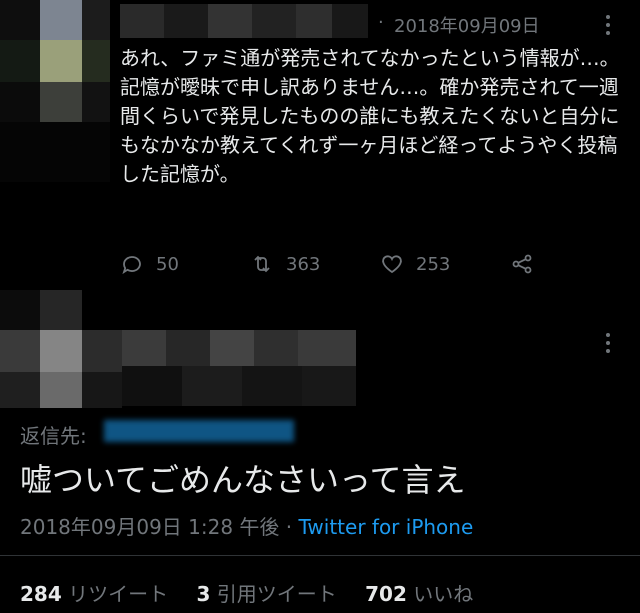  Describe the element at coordinates (392, 264) in the screenshot. I see `like-icon` at that location.